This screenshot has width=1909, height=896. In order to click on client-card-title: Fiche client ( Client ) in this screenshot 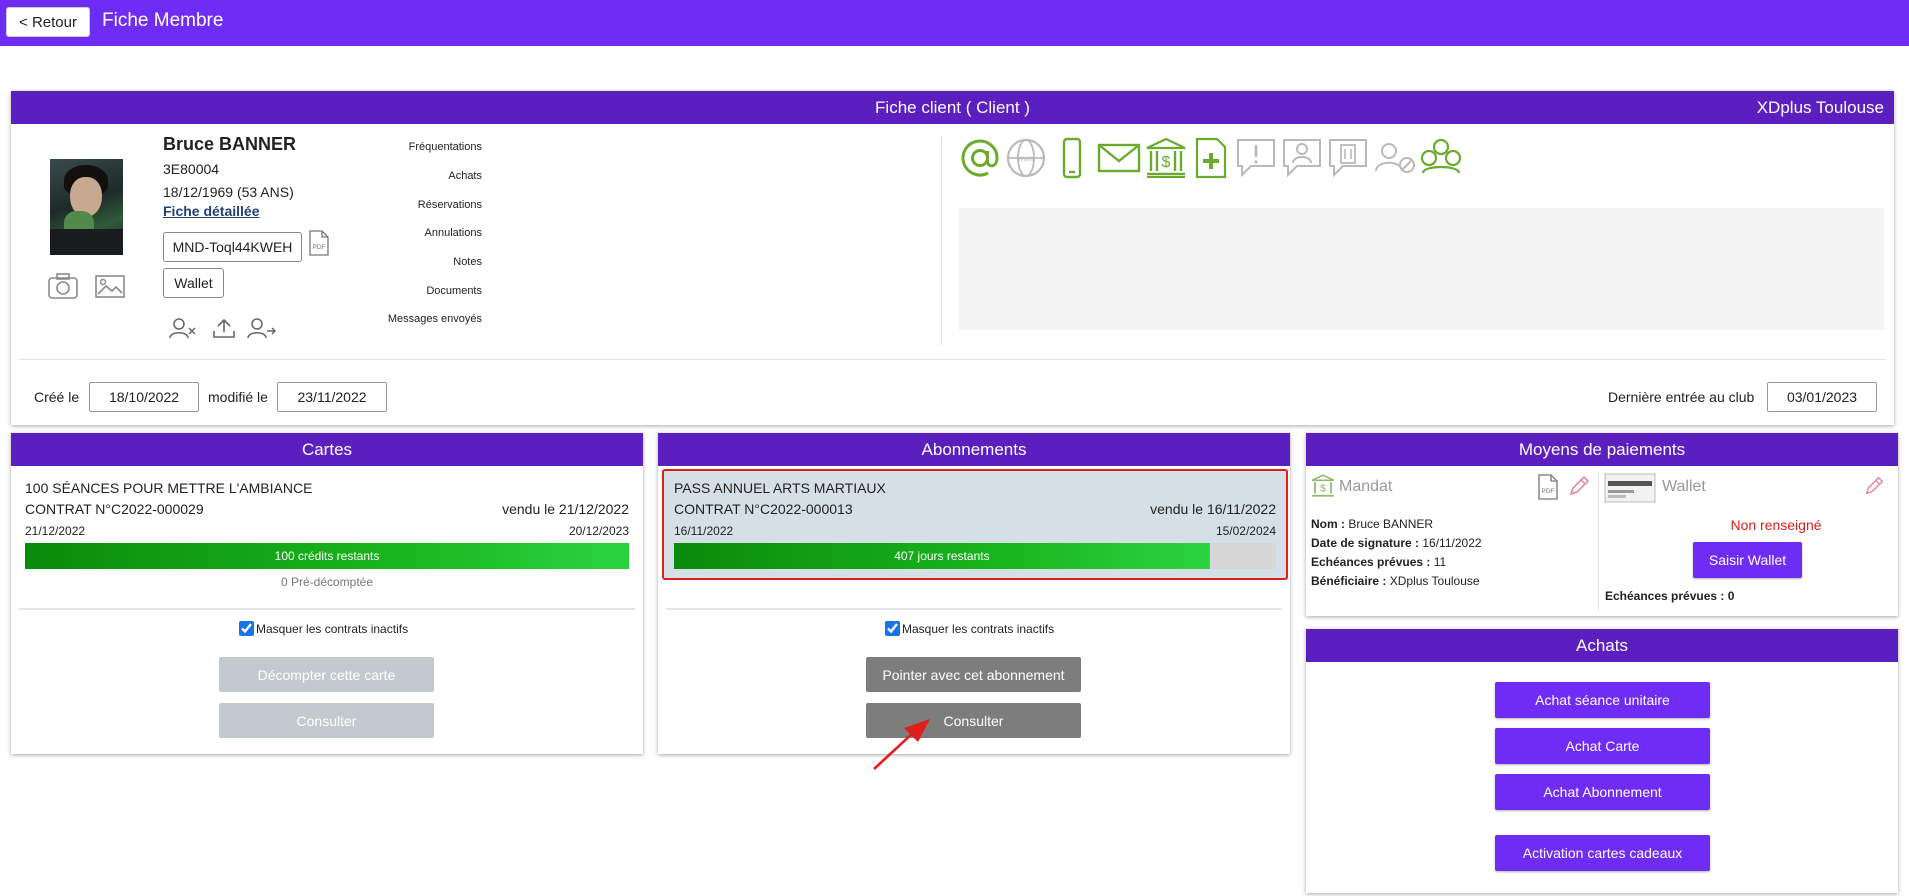, I will do `click(952, 107)`.